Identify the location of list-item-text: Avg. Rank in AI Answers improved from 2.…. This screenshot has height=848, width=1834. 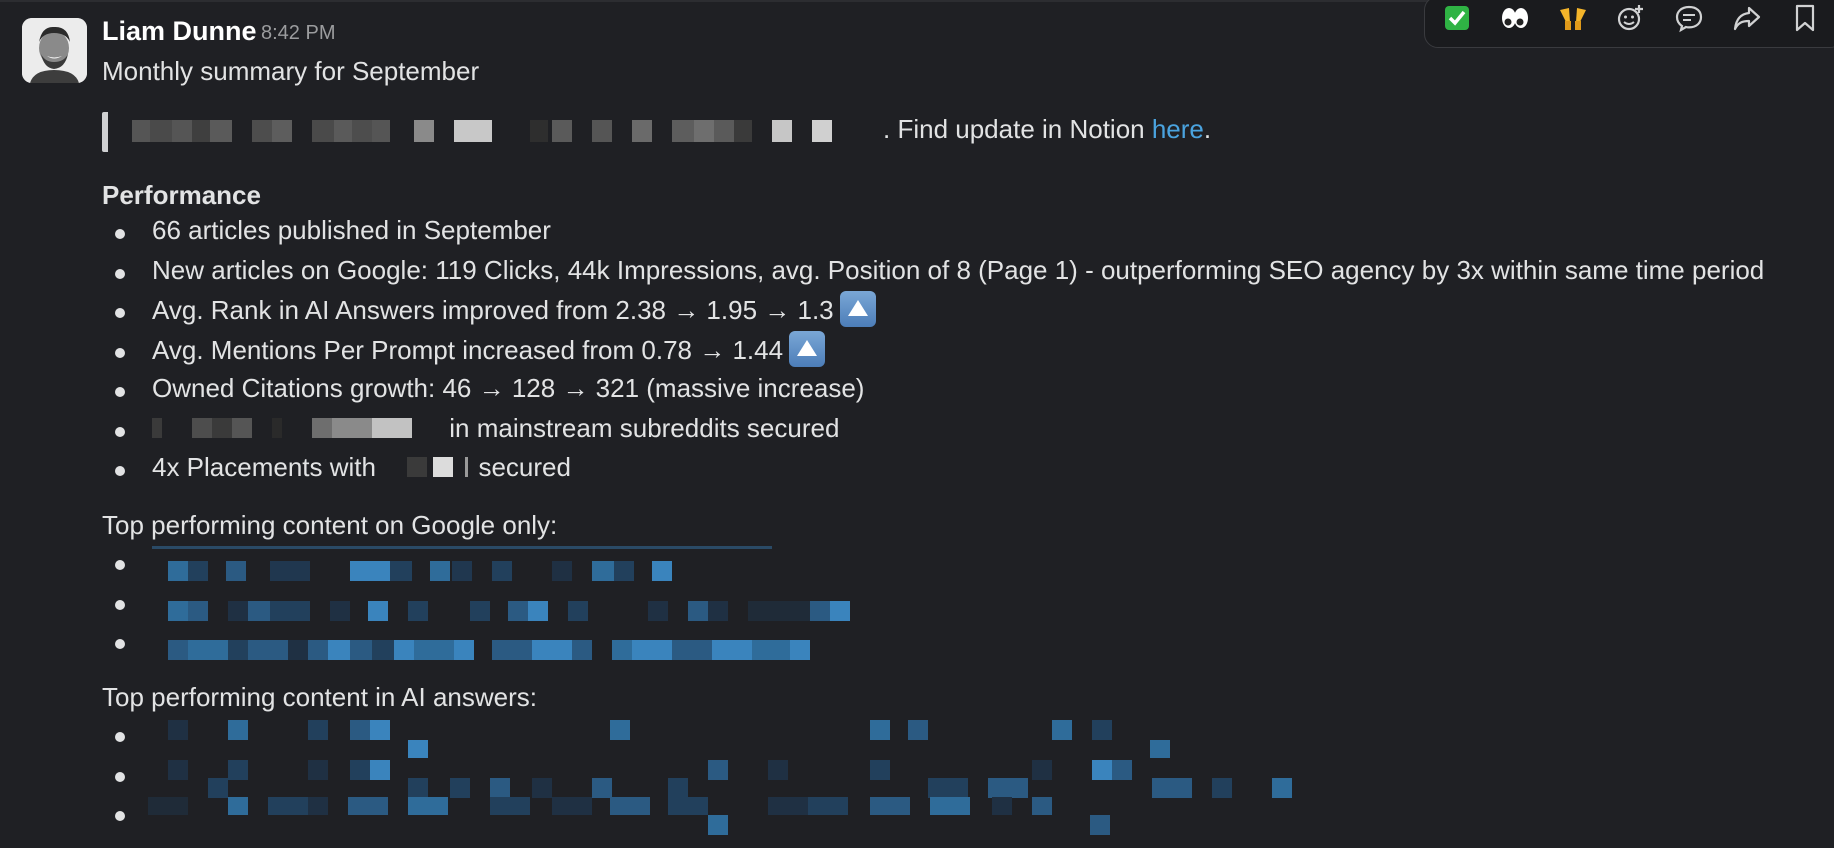
(493, 309).